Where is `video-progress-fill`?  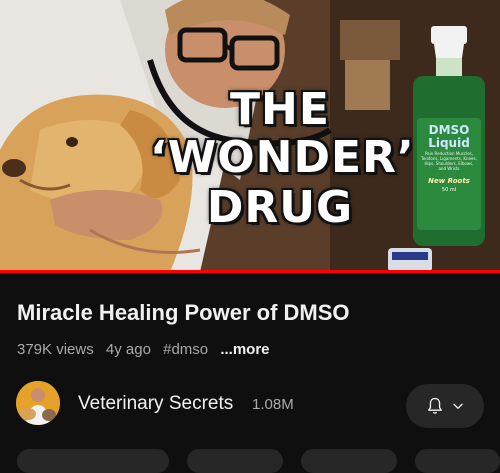 video-progress-fill is located at coordinates (250, 271).